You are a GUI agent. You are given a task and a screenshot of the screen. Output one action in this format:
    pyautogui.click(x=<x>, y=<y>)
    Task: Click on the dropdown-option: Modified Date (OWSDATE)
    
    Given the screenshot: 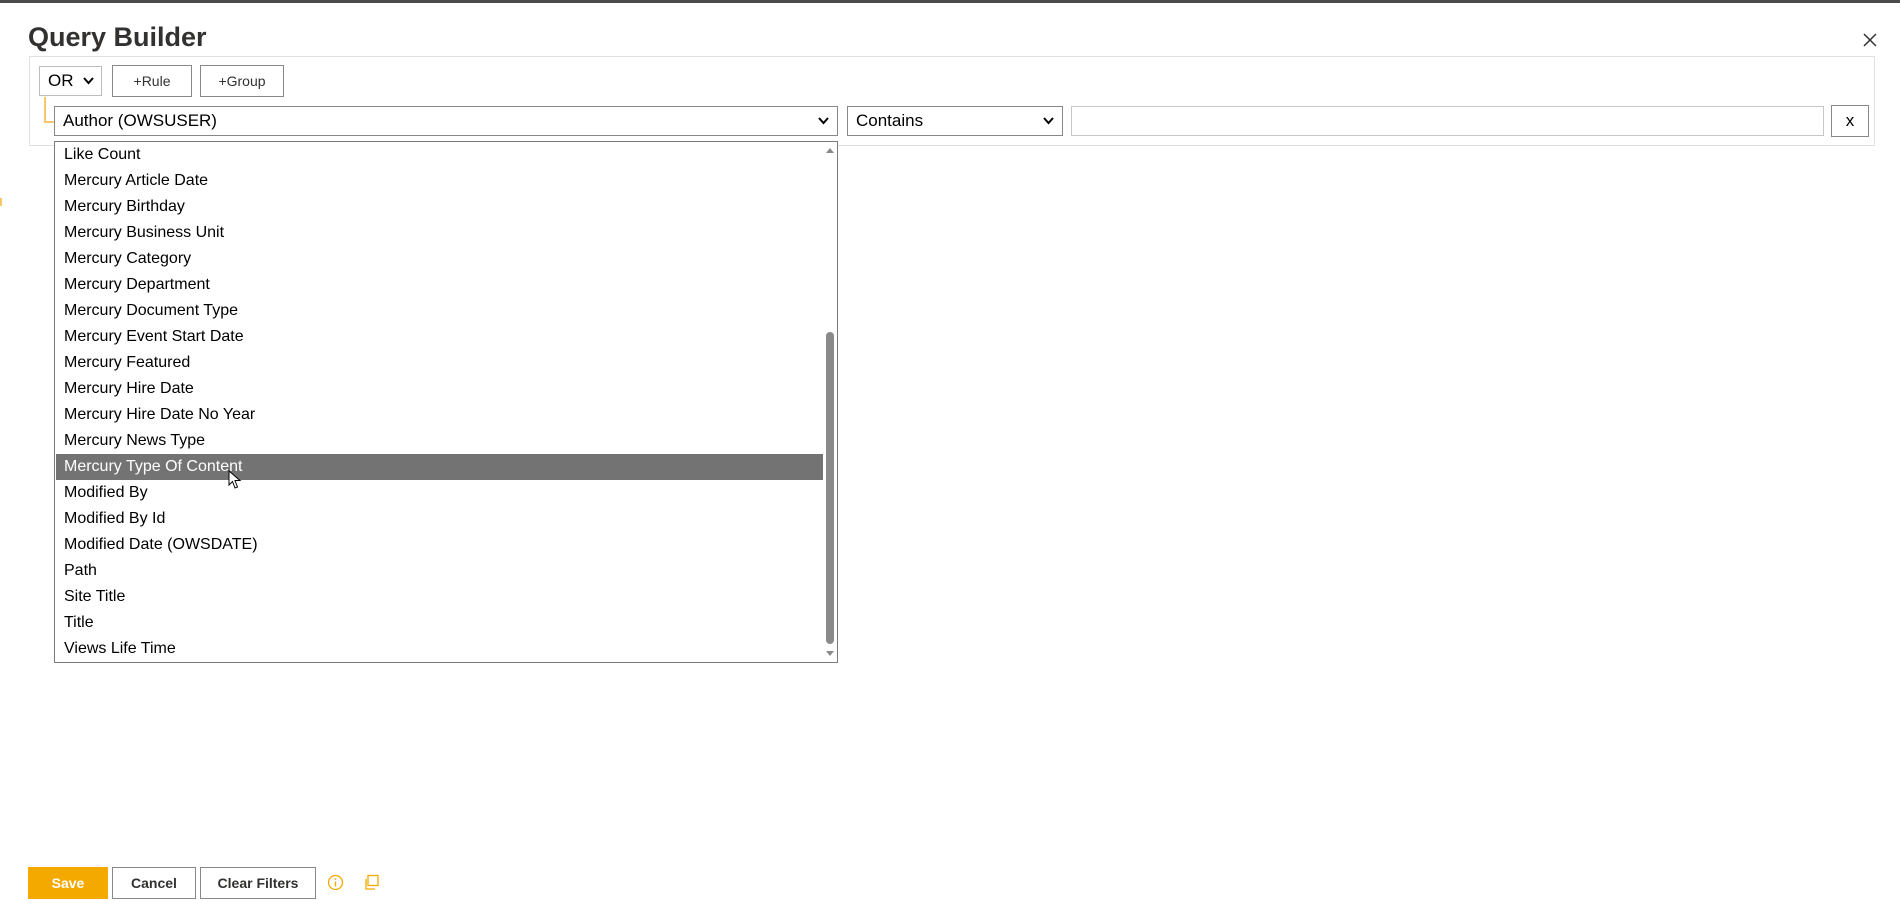 What is the action you would take?
    pyautogui.click(x=439, y=545)
    